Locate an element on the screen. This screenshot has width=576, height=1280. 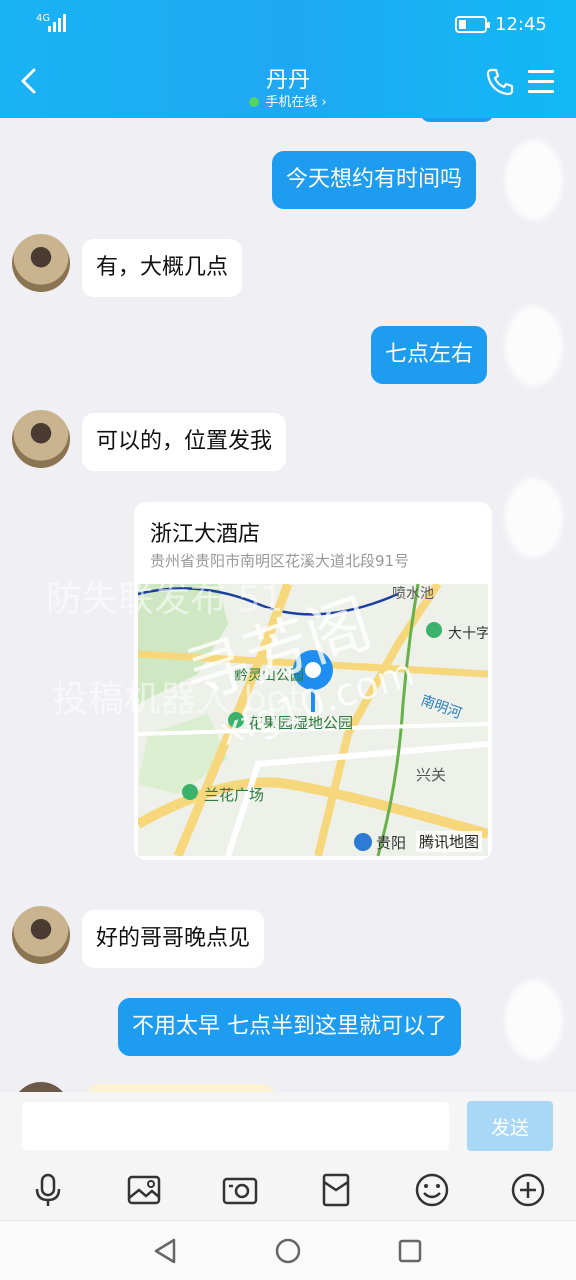
message-bubble-in: 有，大概几点 is located at coordinates (162, 268).